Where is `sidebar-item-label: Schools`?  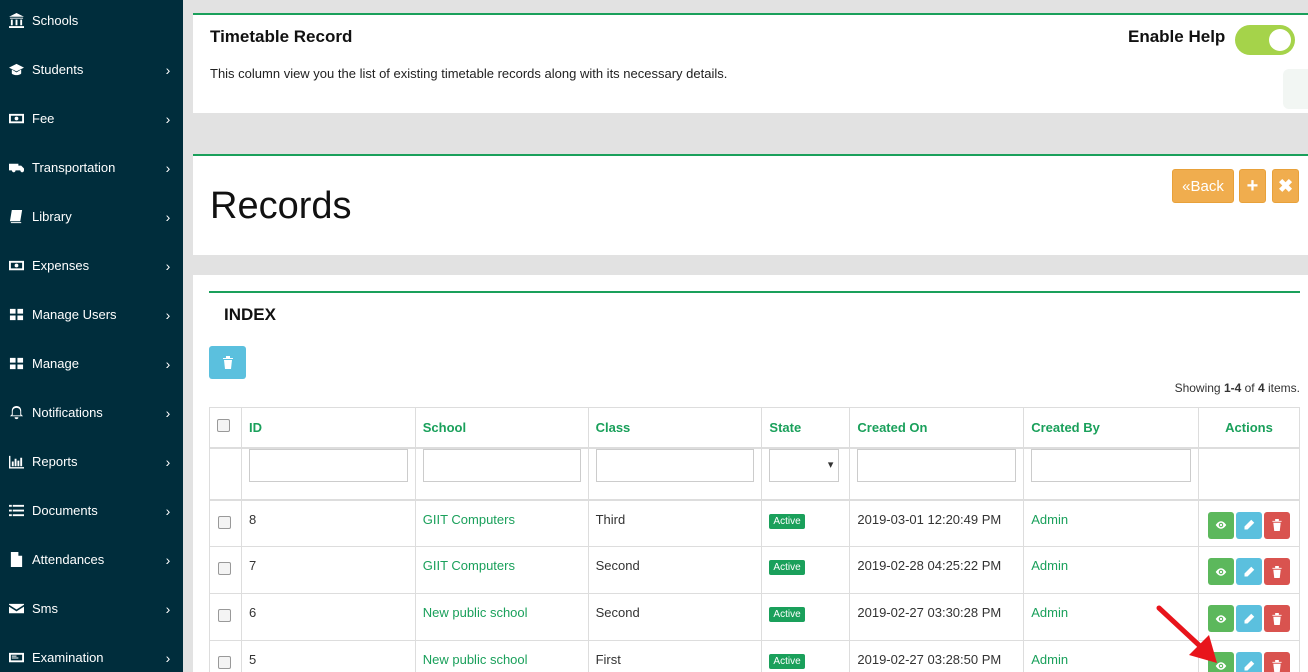 sidebar-item-label: Schools is located at coordinates (55, 20).